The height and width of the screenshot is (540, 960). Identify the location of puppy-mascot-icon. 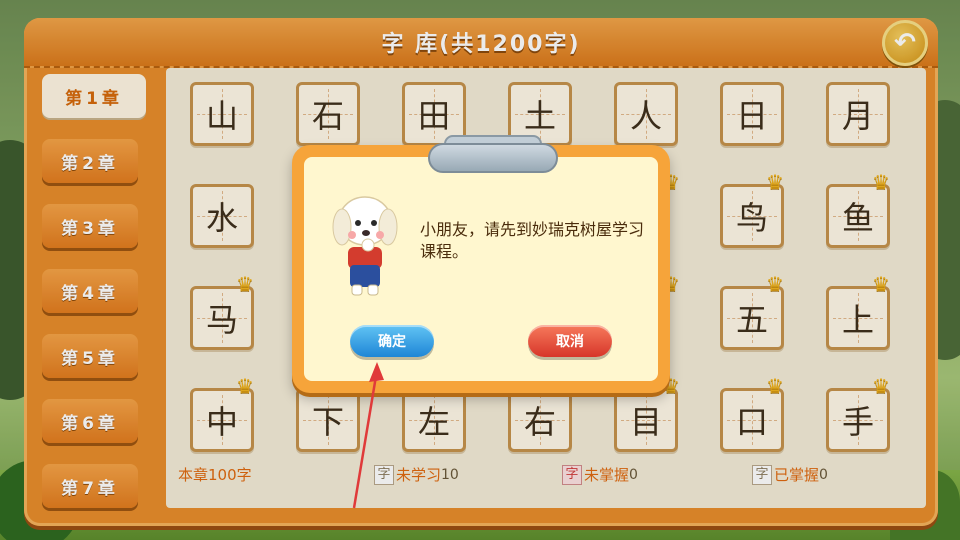
(365, 246).